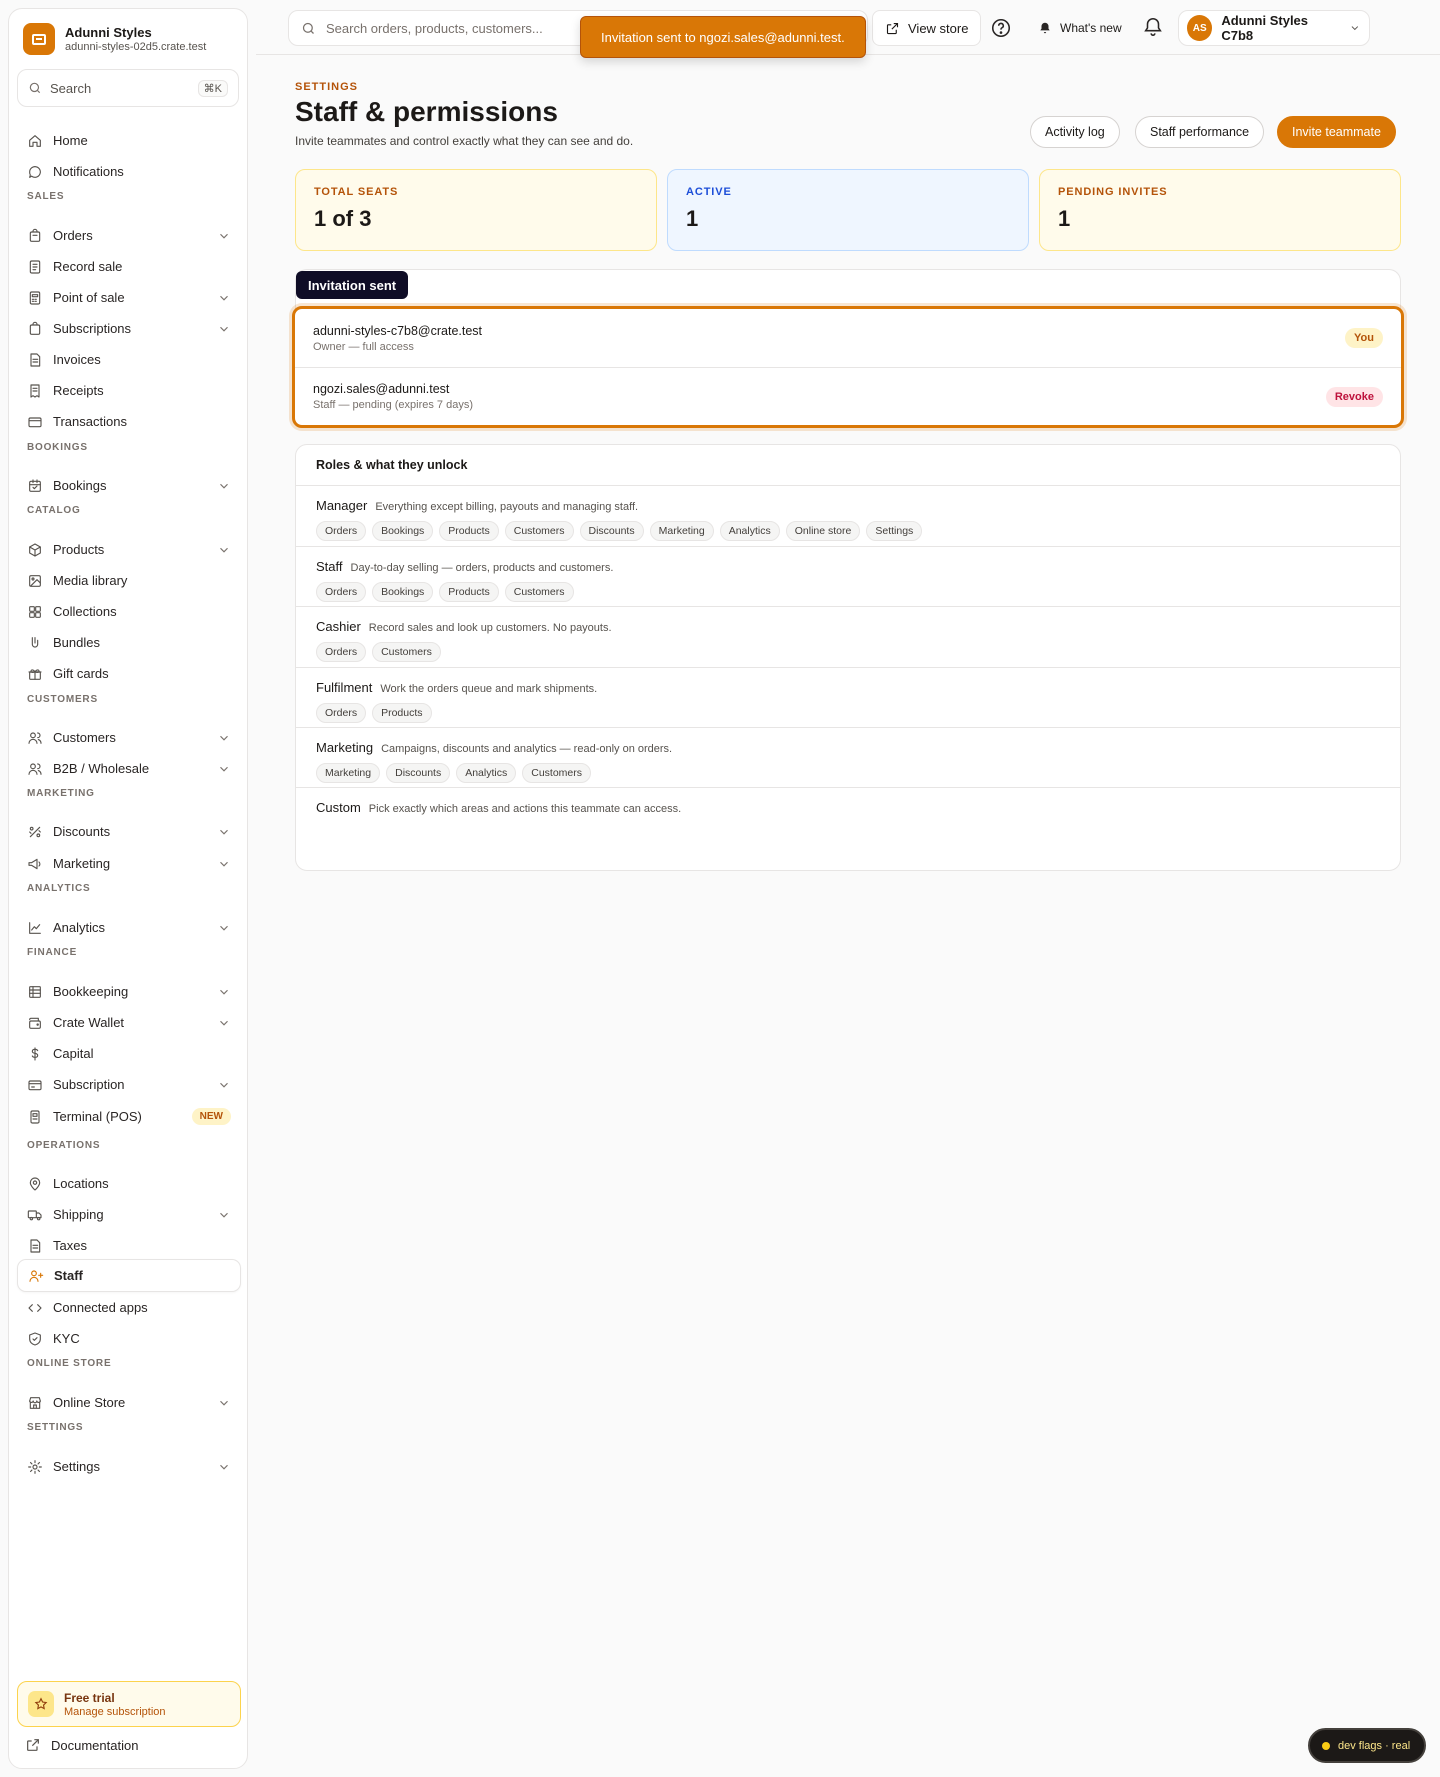 The height and width of the screenshot is (1777, 1440). I want to click on b2b-wholesale-icon, so click(35, 768).